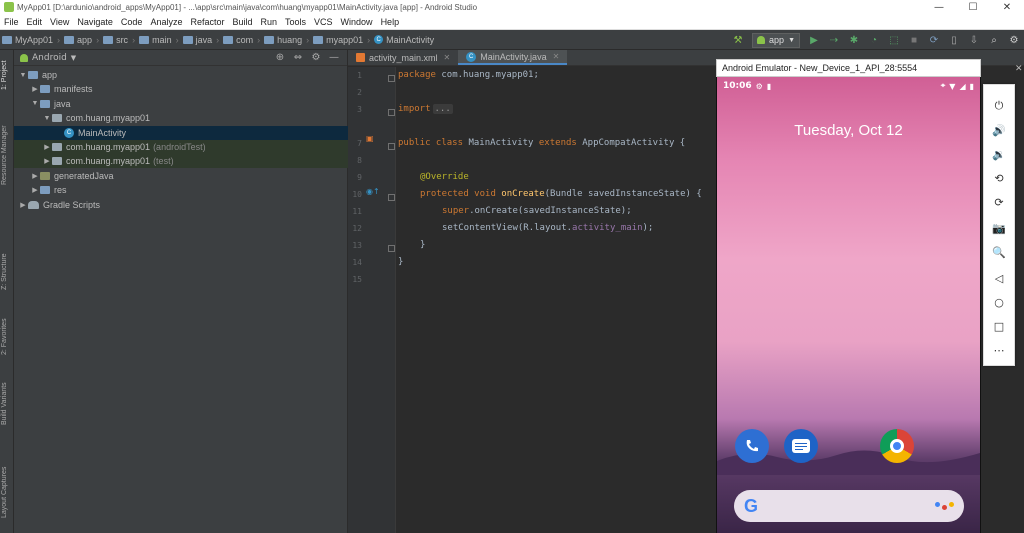 The image size is (1024, 533). Describe the element at coordinates (403, 57) in the screenshot. I see `tab-activity-main-xml: activity_main.xml ✕` at that location.